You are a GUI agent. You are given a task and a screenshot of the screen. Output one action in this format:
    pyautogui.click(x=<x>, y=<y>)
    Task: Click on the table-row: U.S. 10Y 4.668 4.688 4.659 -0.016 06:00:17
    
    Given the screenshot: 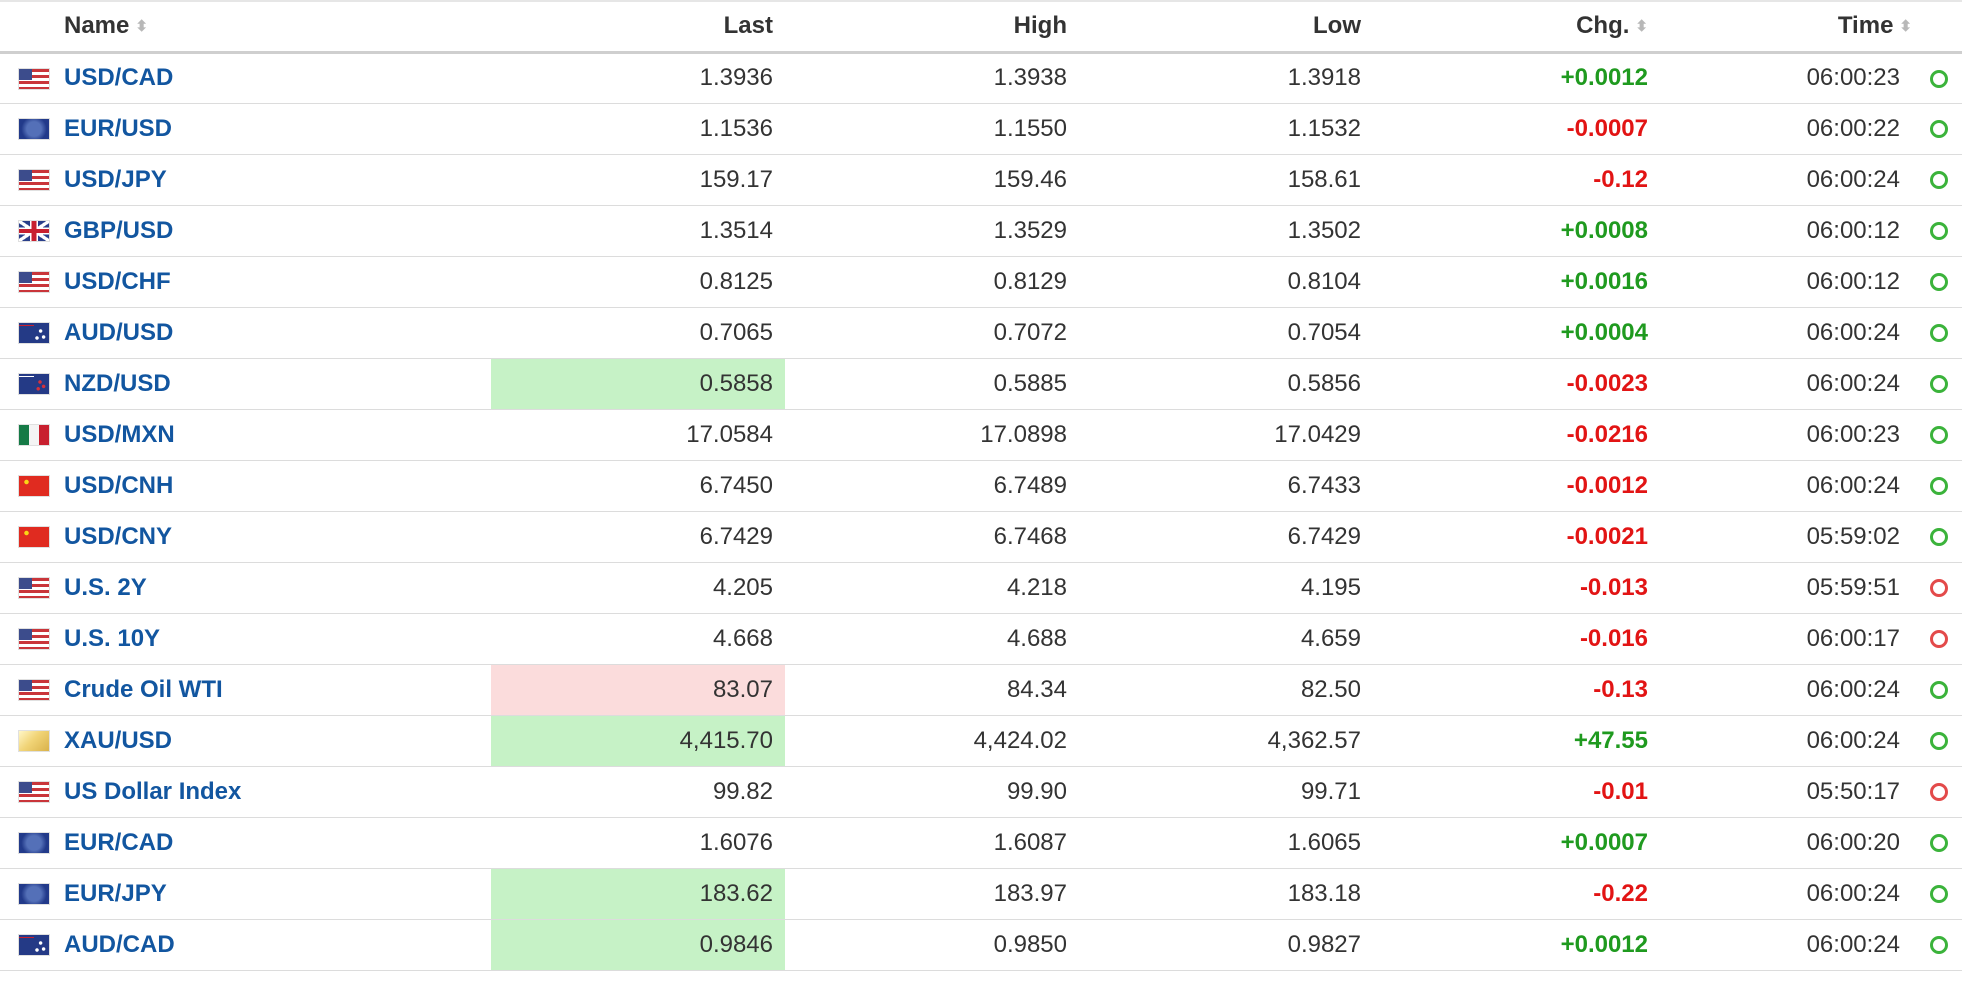 What is the action you would take?
    pyautogui.click(x=981, y=638)
    